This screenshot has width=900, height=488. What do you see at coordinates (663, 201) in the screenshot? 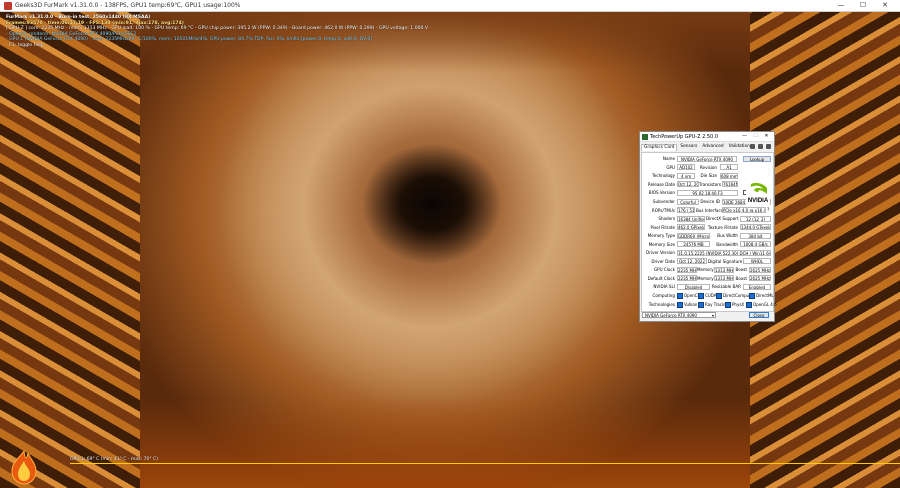
I see `subvendor-label: Subvendor` at bounding box center [663, 201].